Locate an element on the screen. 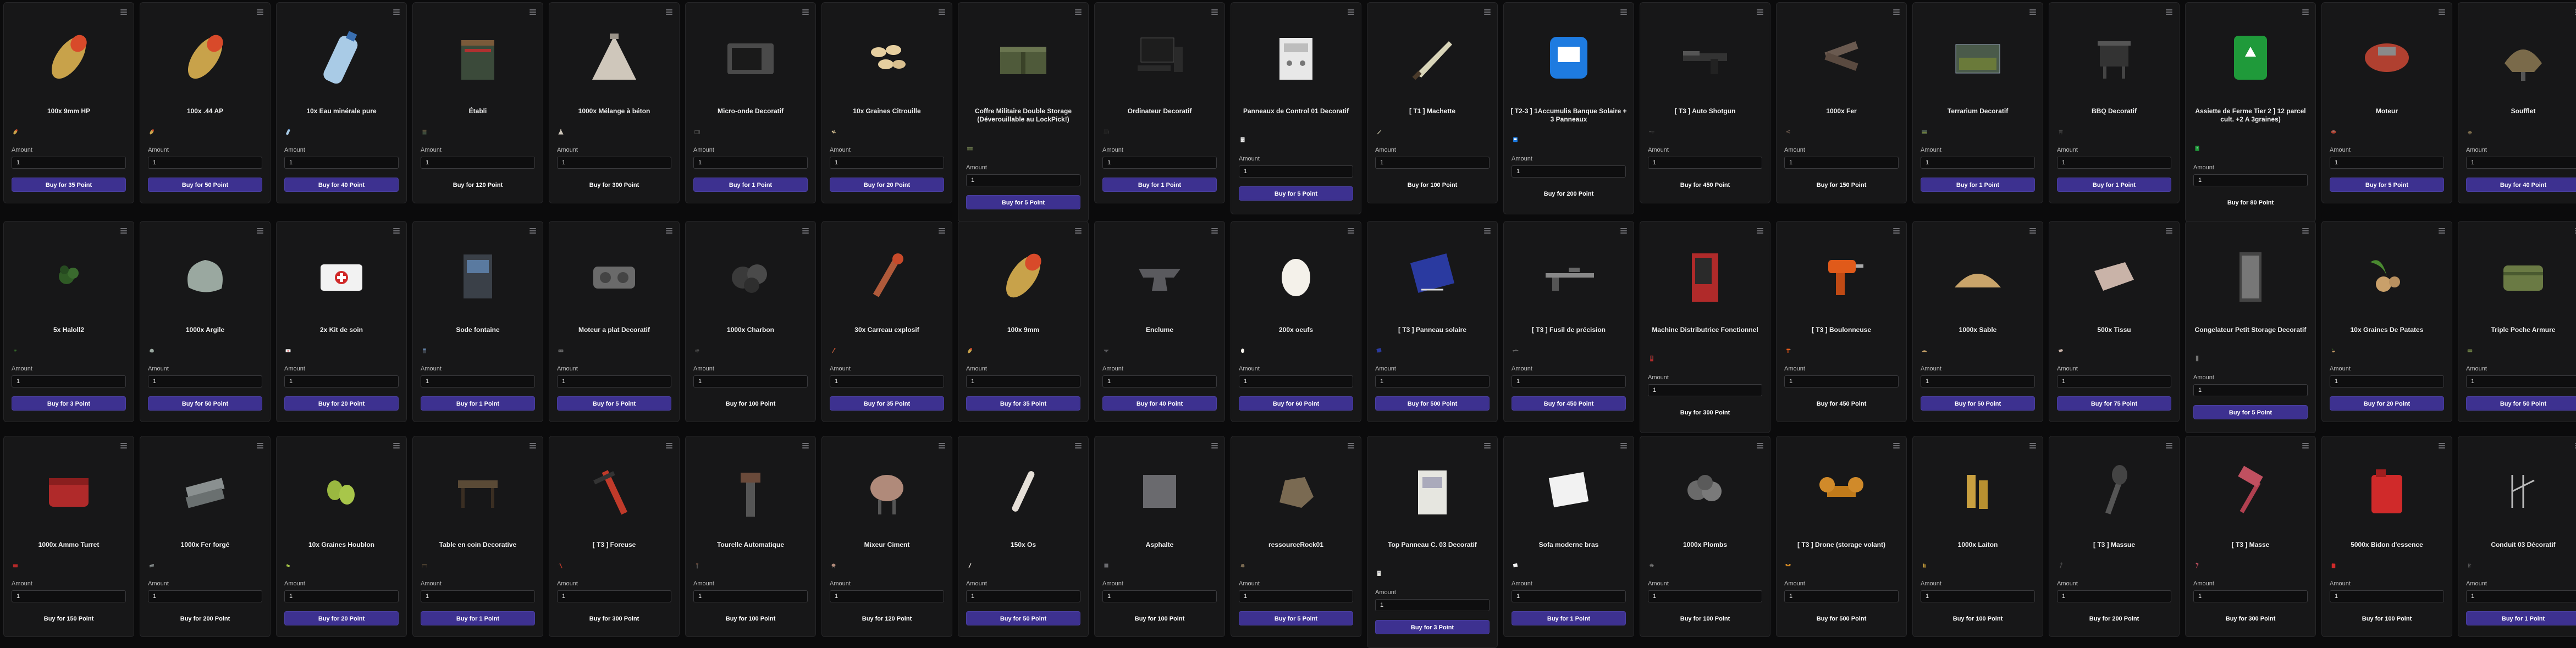 Image resolution: width=2576 pixels, height=648 pixels. buy-button: Buy for 40 Point is located at coordinates (1159, 404).